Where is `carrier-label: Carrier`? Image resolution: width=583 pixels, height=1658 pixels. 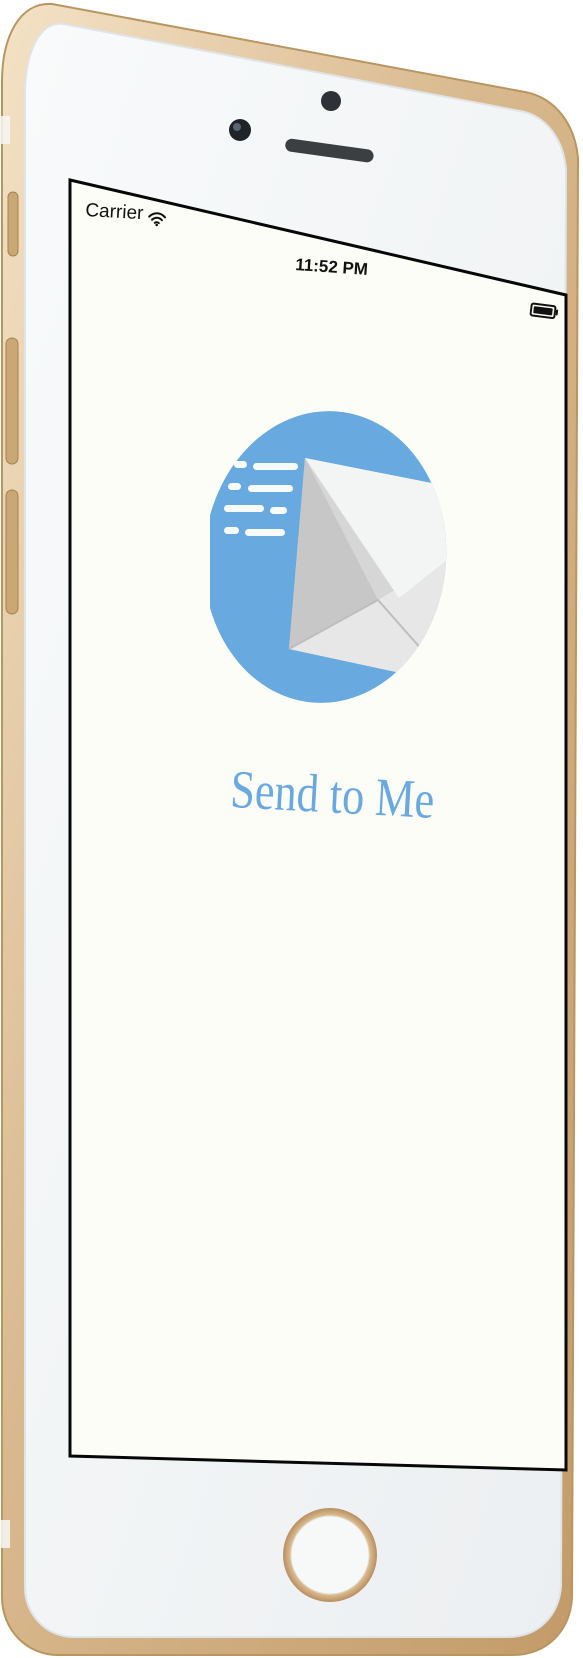 carrier-label: Carrier is located at coordinates (114, 212).